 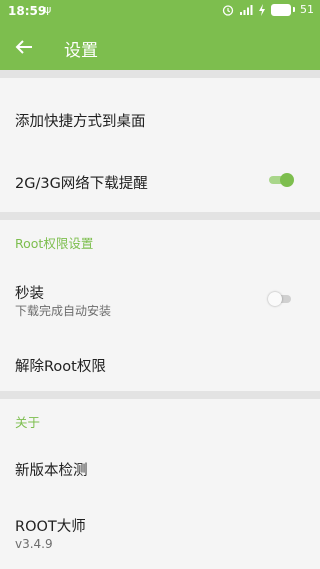 I want to click on app-version-label: v3.4.9, so click(x=34, y=544).